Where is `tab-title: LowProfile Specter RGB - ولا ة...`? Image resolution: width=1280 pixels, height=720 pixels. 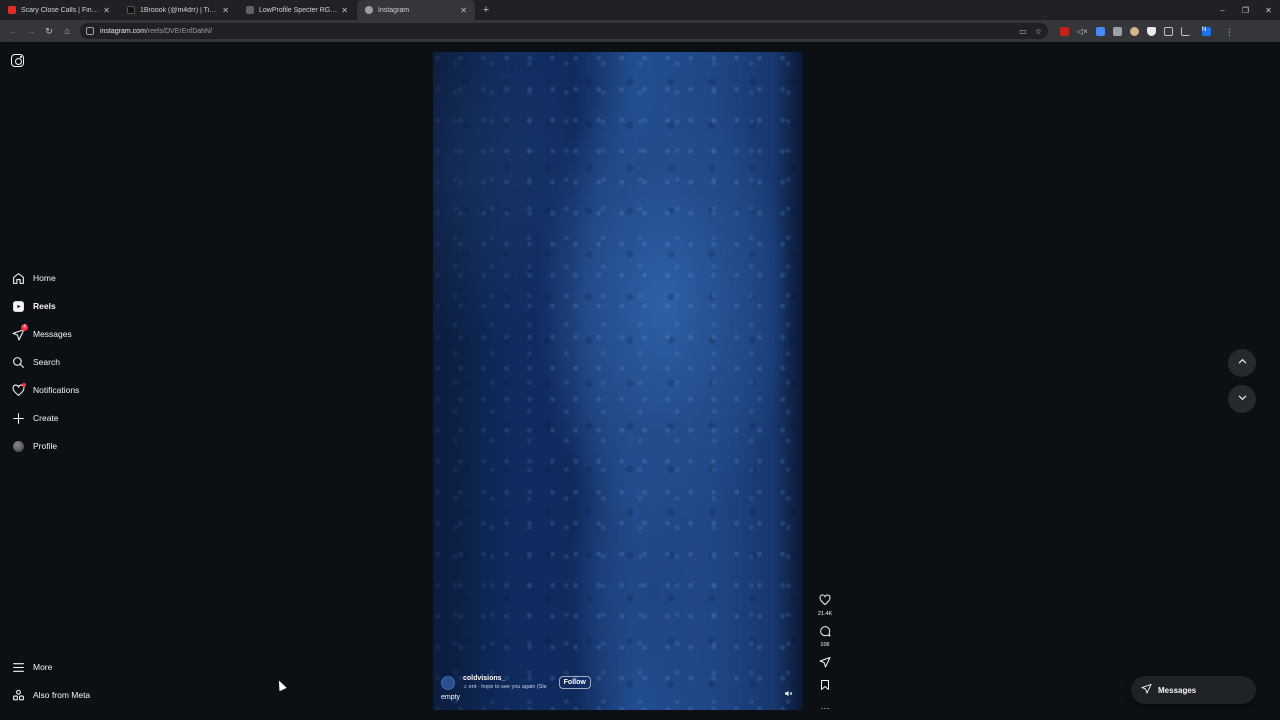 tab-title: LowProfile Specter RGB - ولا ة... is located at coordinates (298, 10).